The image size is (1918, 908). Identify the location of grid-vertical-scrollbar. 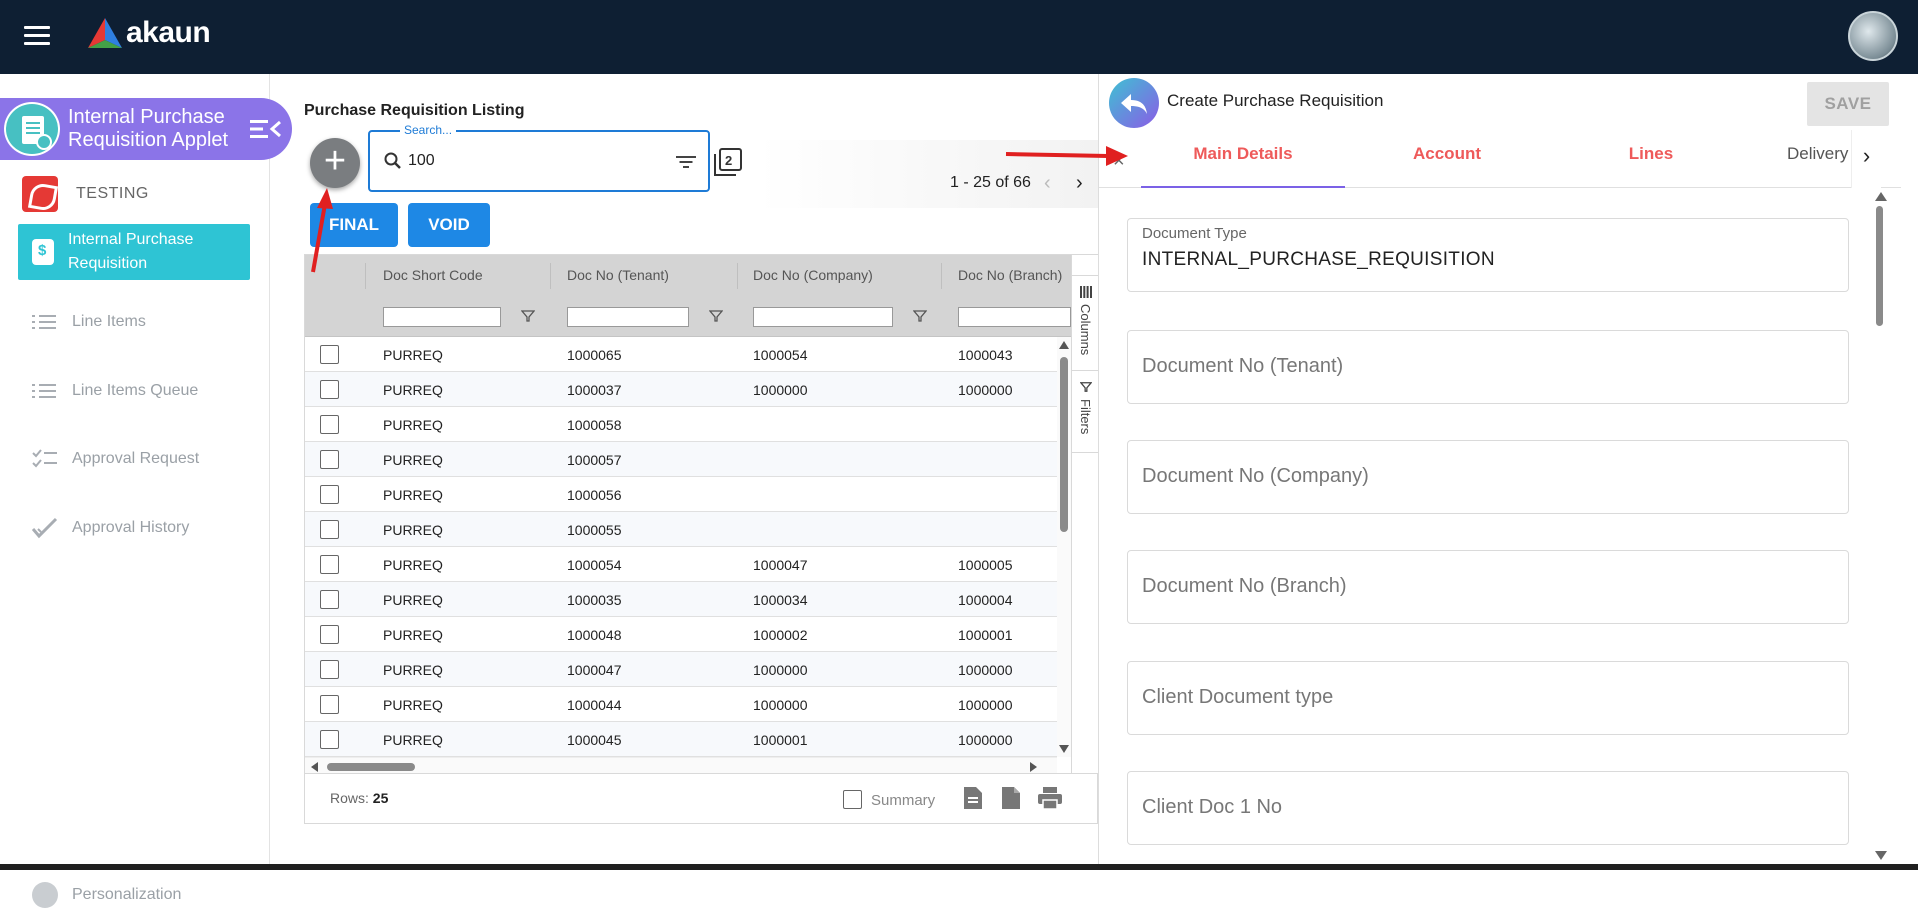
(1064, 547).